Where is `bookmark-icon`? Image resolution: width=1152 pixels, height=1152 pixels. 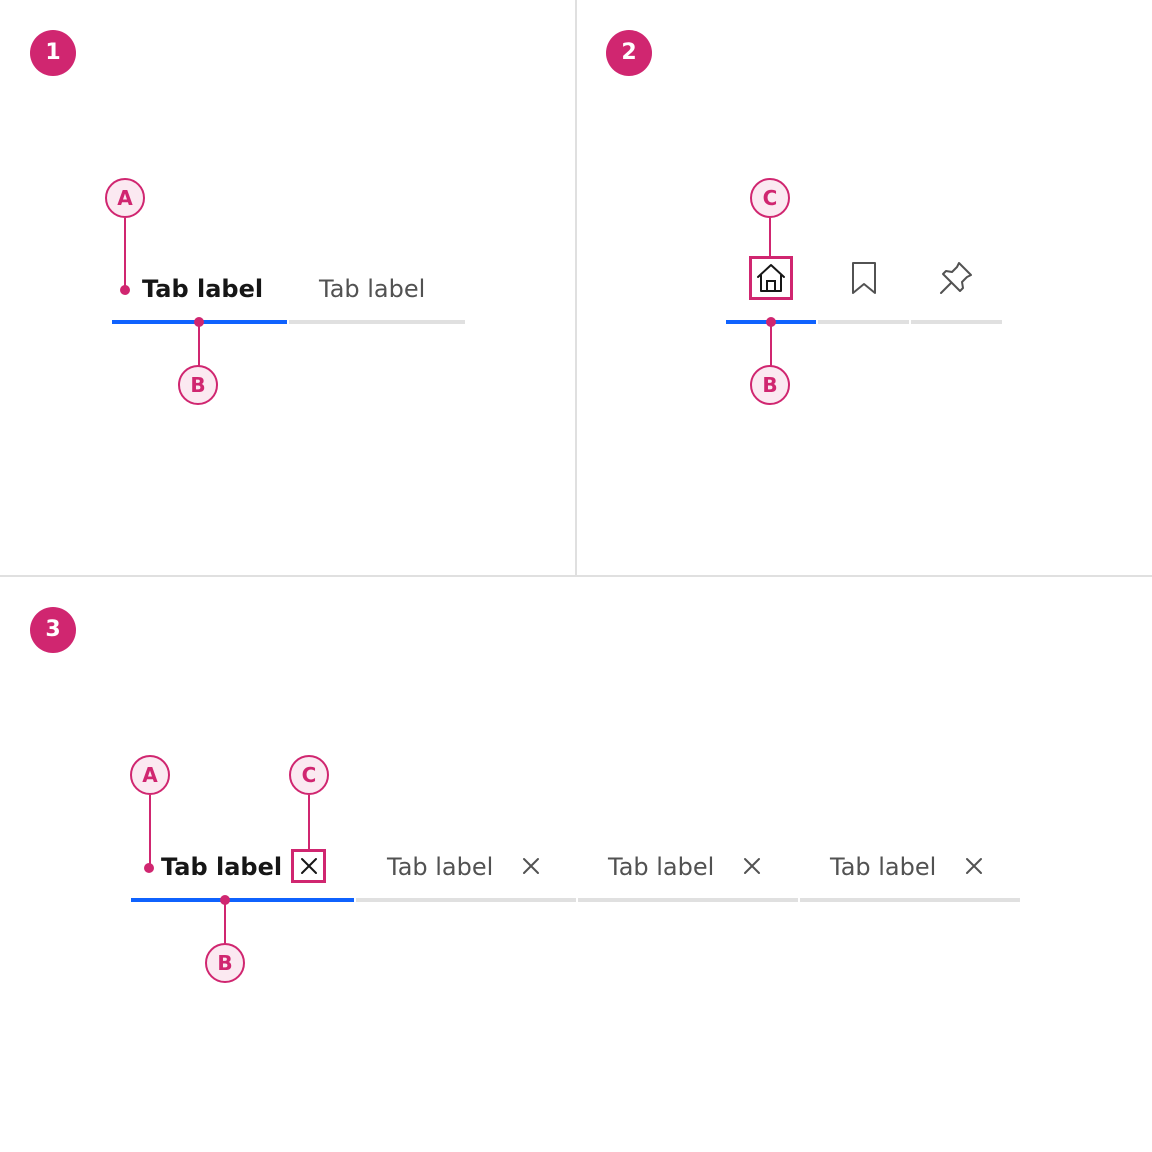 bookmark-icon is located at coordinates (864, 278).